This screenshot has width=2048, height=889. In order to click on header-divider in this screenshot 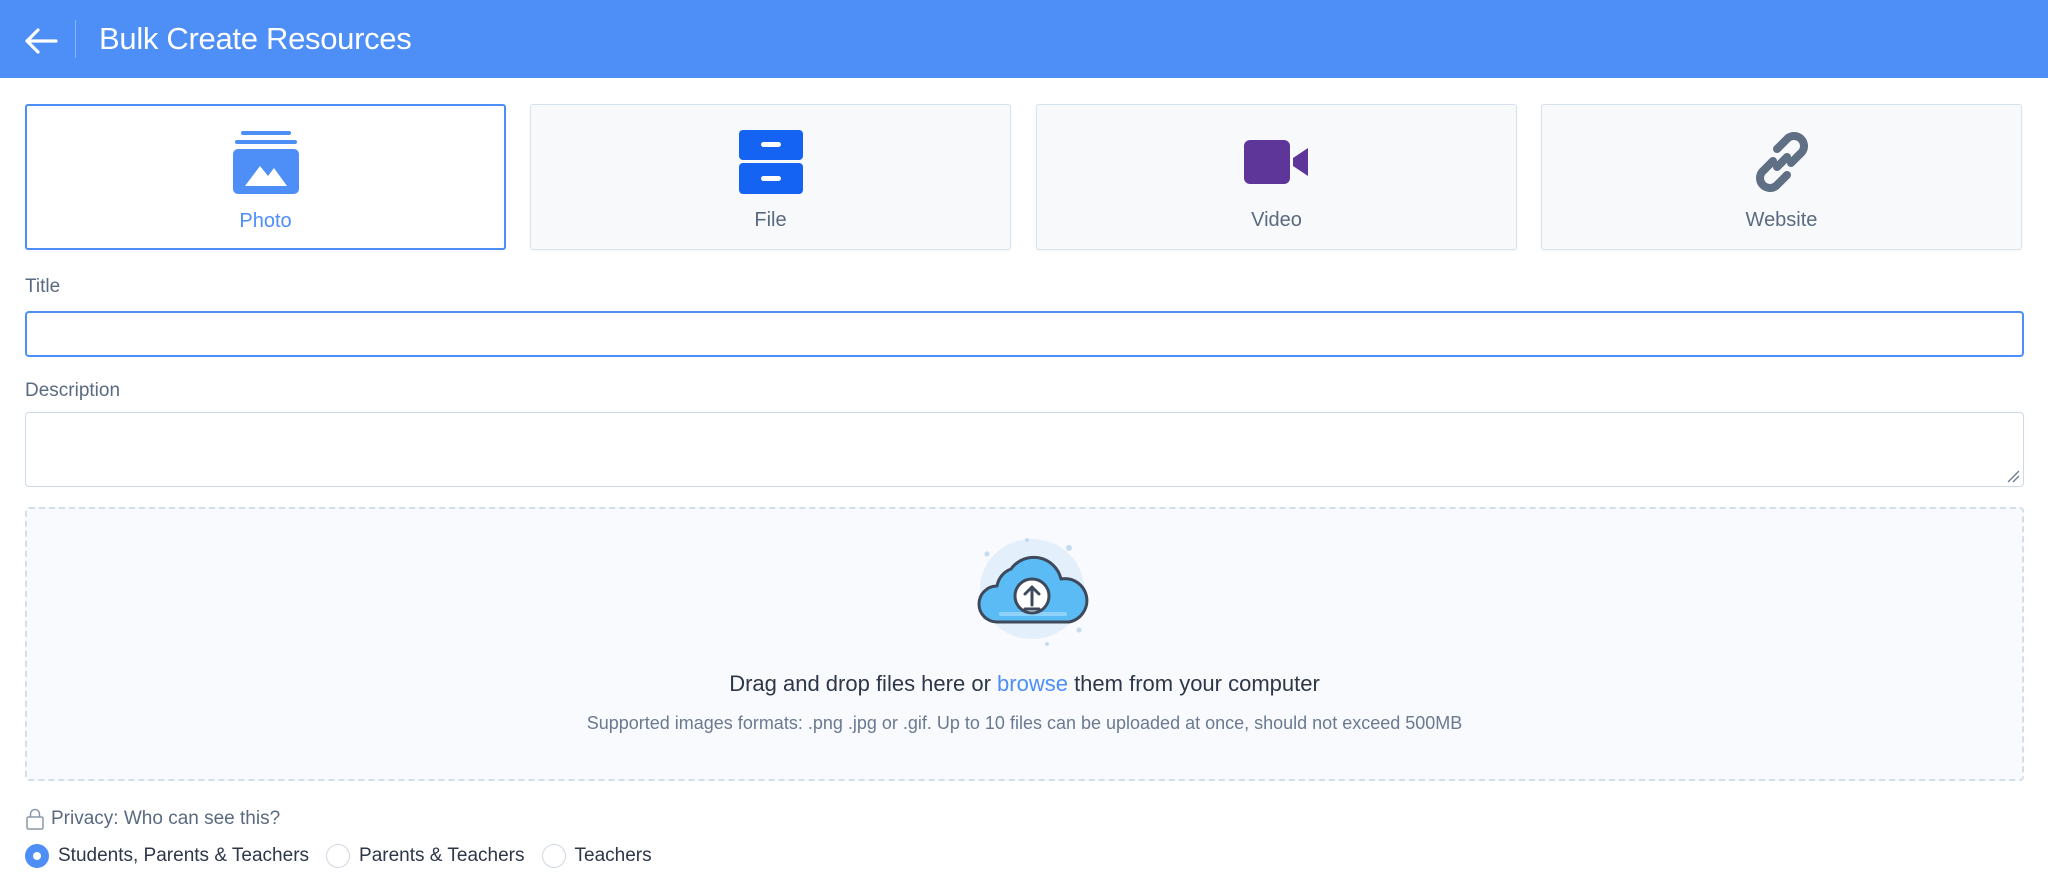, I will do `click(75, 39)`.